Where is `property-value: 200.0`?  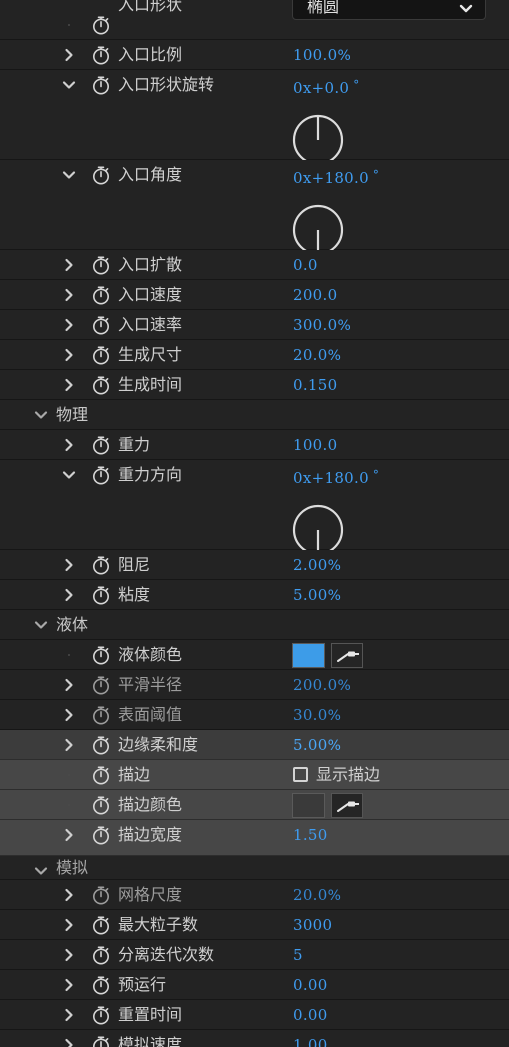 property-value: 200.0 is located at coordinates (315, 295).